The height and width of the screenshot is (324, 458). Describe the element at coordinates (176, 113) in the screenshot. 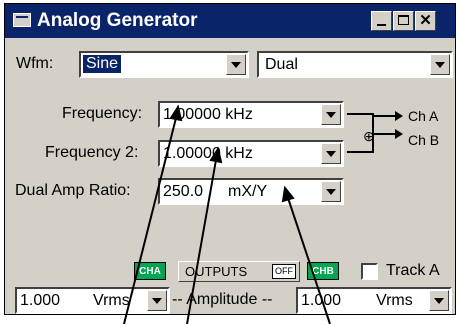

I see `callout-arrowhead-frequency` at that location.